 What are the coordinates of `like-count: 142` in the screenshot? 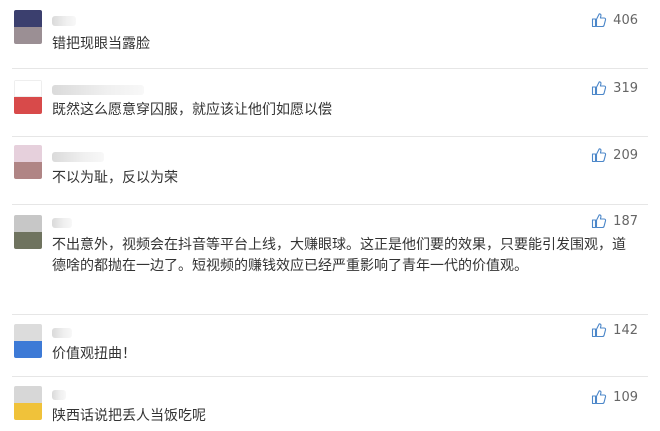 It's located at (625, 330).